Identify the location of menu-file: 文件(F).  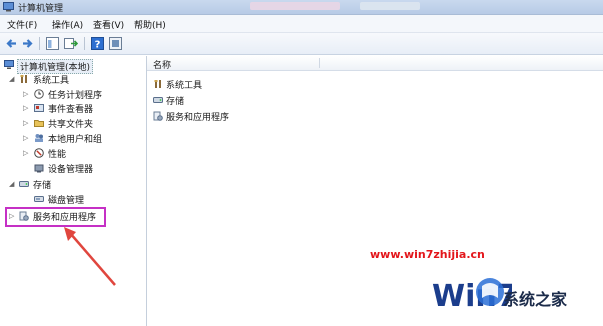
(22, 24).